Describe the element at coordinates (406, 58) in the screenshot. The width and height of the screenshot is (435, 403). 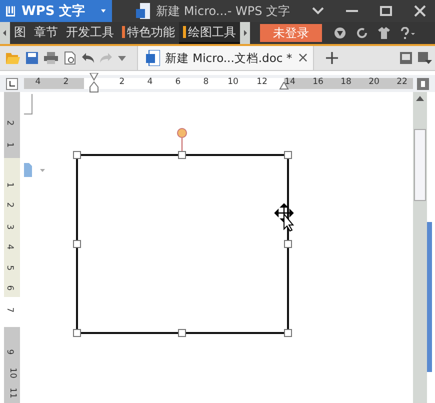
I see `window-list-icon` at that location.